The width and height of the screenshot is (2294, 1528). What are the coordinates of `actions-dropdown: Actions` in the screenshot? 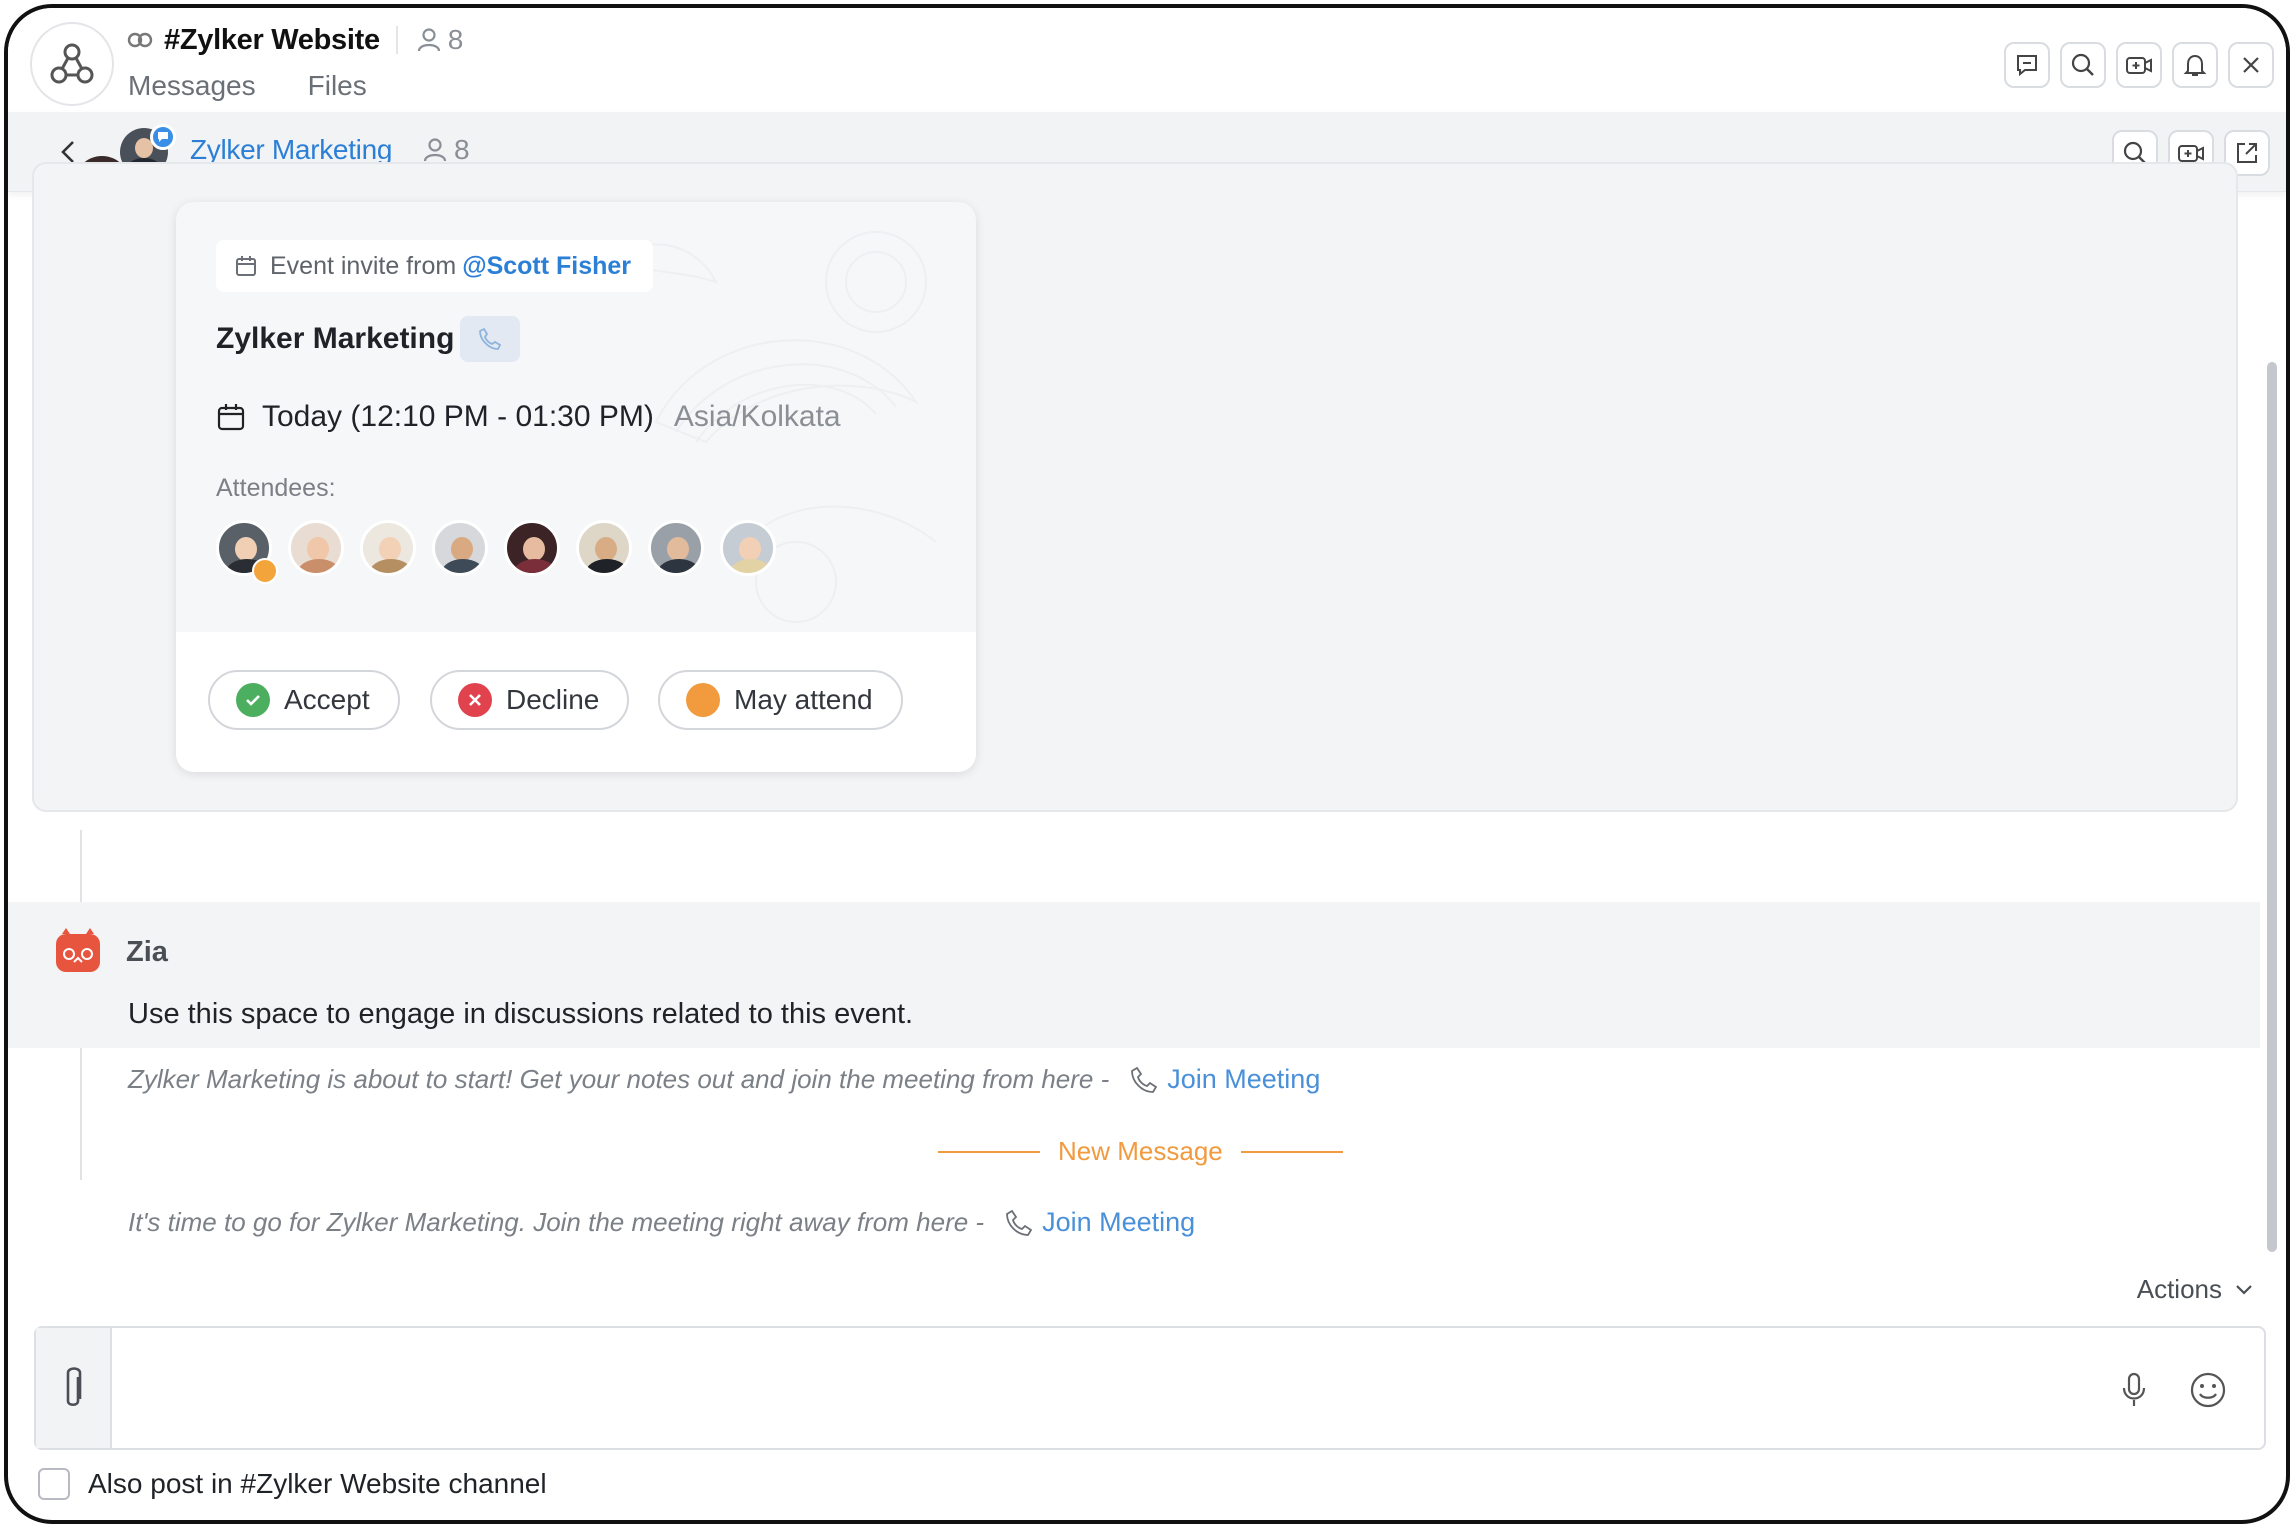 It's located at (2196, 1289).